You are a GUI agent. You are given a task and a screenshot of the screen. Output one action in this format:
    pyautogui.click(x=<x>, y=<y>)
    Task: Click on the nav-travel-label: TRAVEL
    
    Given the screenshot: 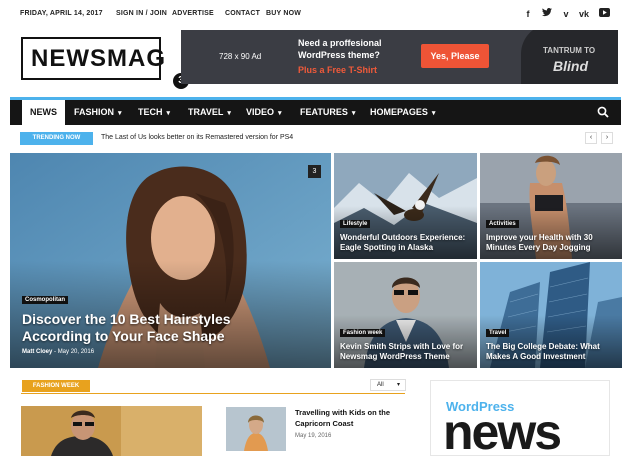 What is the action you would take?
    pyautogui.click(x=206, y=112)
    